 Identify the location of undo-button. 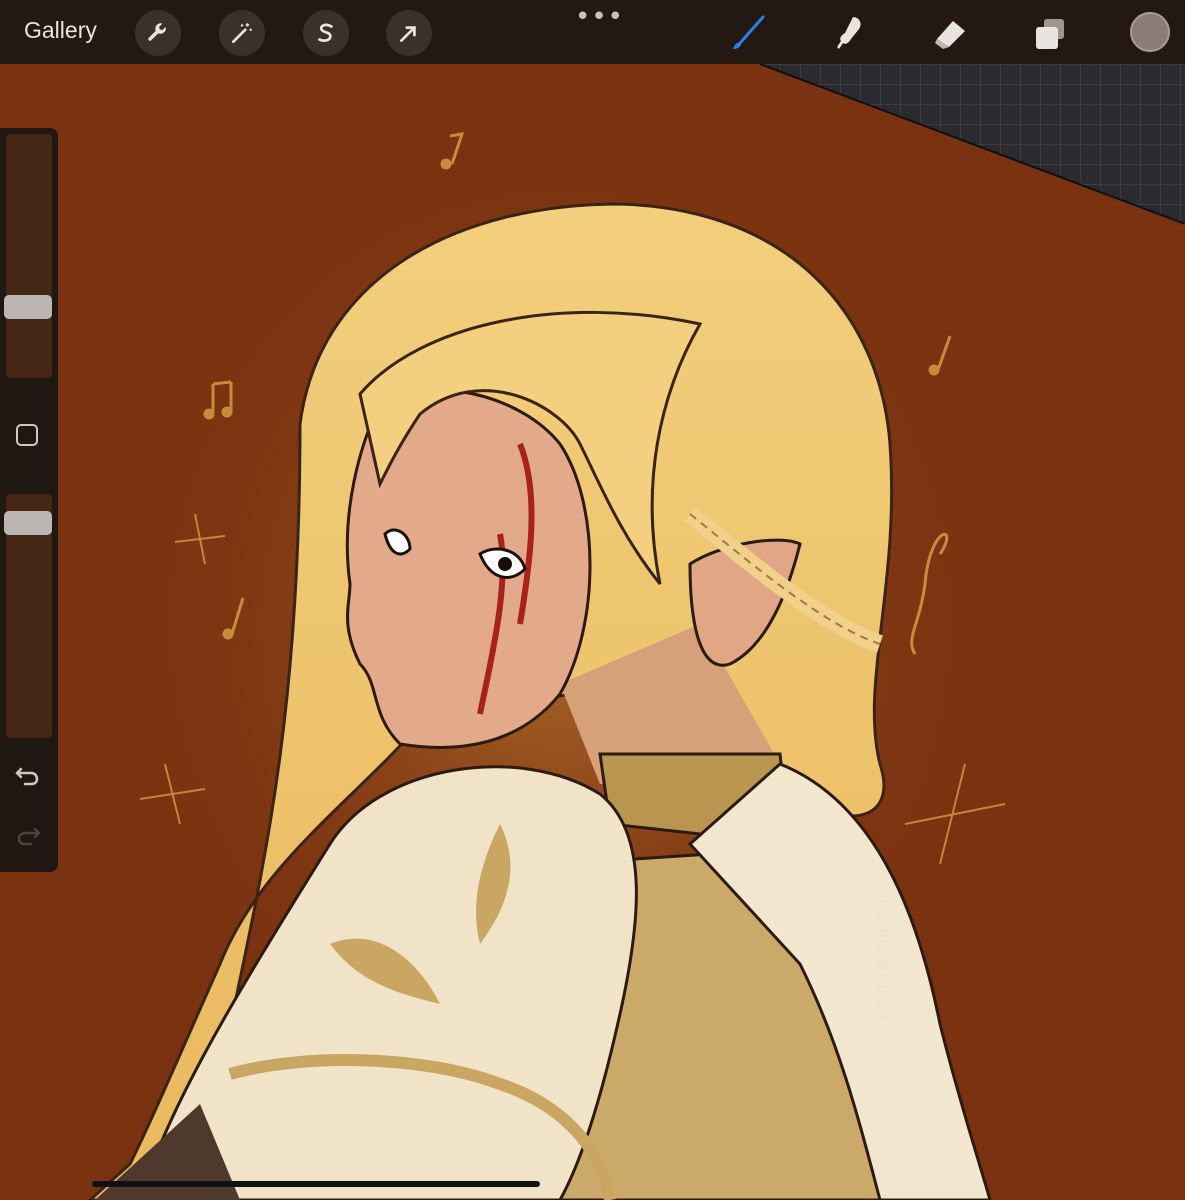
(28, 776).